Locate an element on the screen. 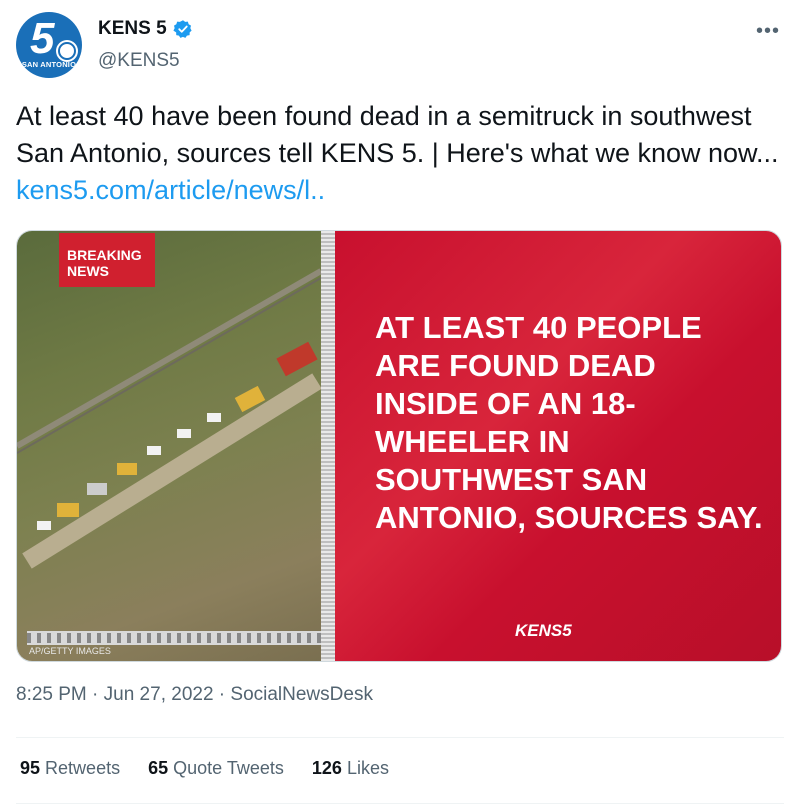 The image size is (800, 806). kens5-logo: KENS5 is located at coordinates (543, 630).